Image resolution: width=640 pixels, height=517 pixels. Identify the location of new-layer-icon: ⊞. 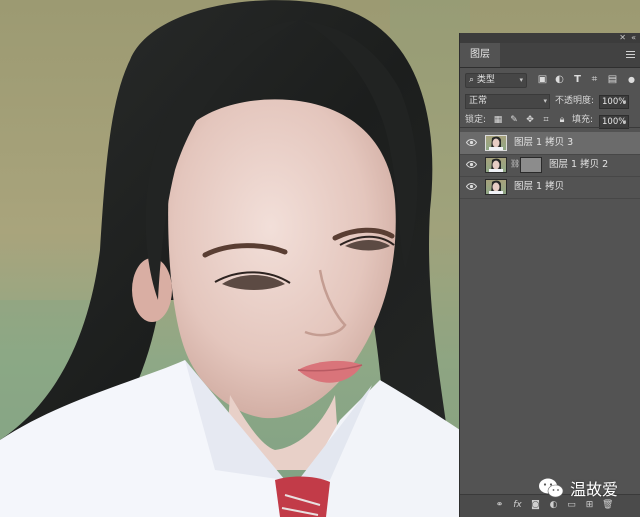
(589, 505).